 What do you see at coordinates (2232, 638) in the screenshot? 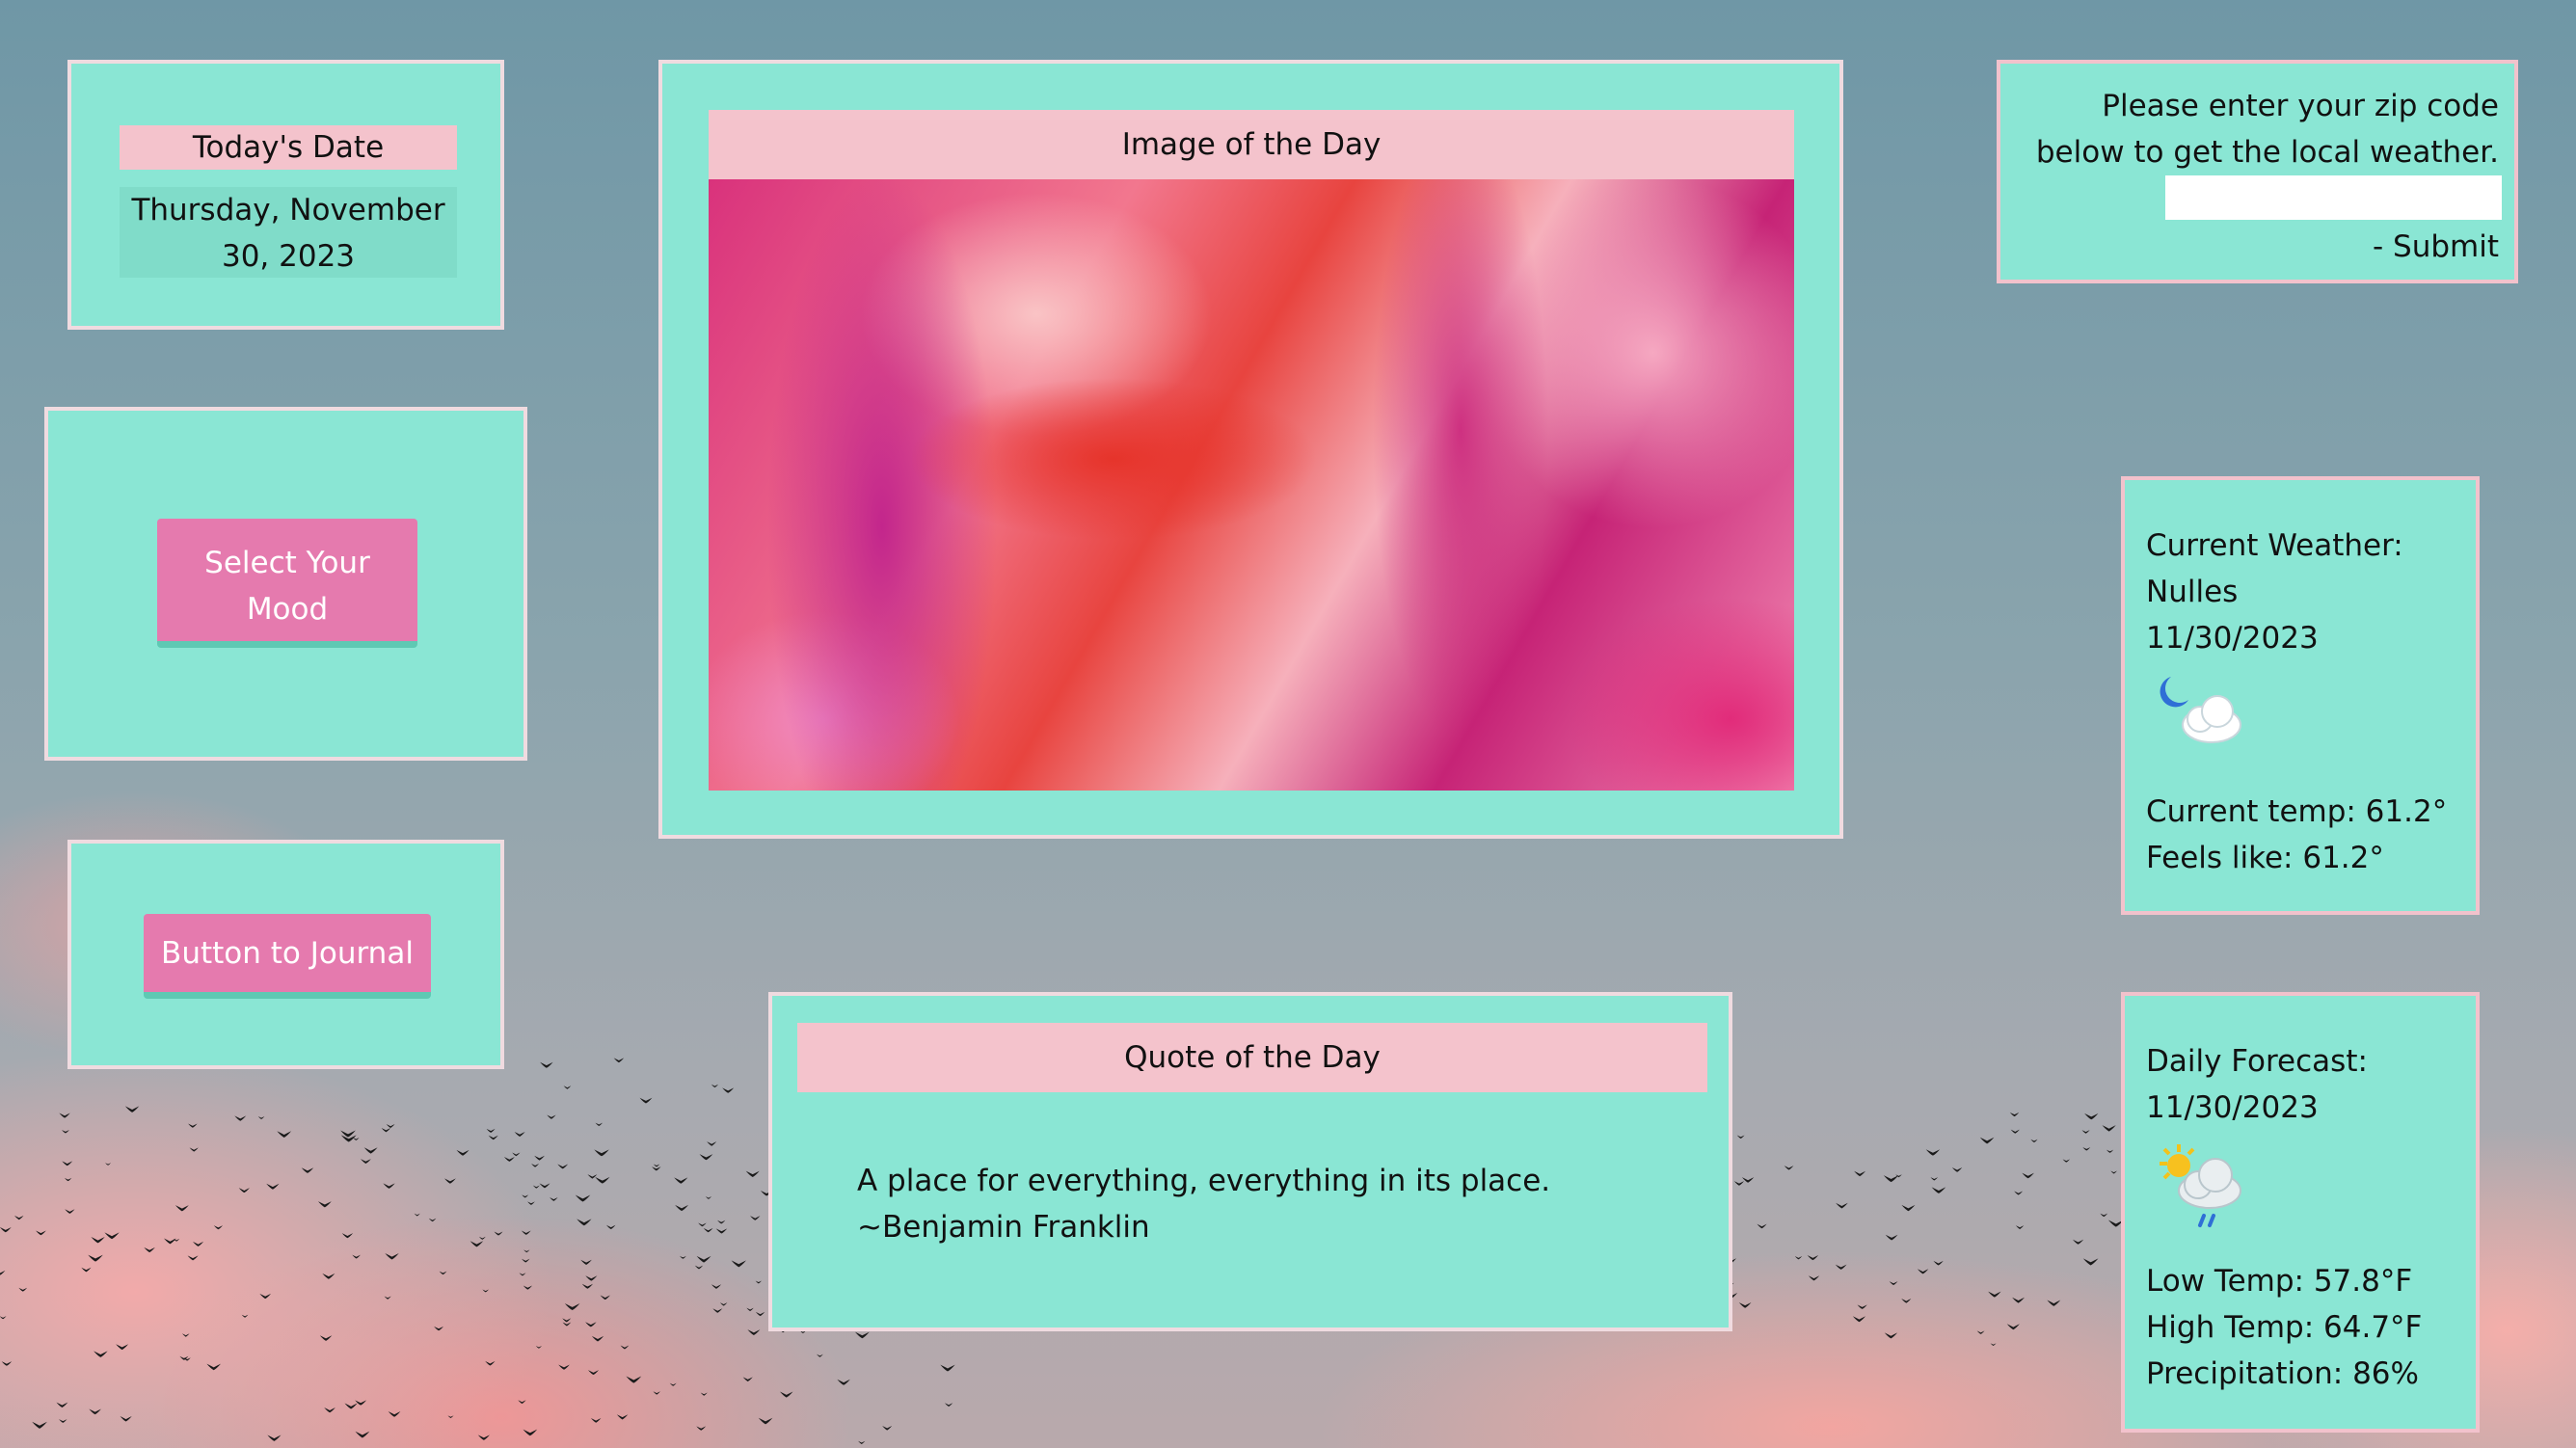
I see `weather-date: 11/30/2023` at bounding box center [2232, 638].